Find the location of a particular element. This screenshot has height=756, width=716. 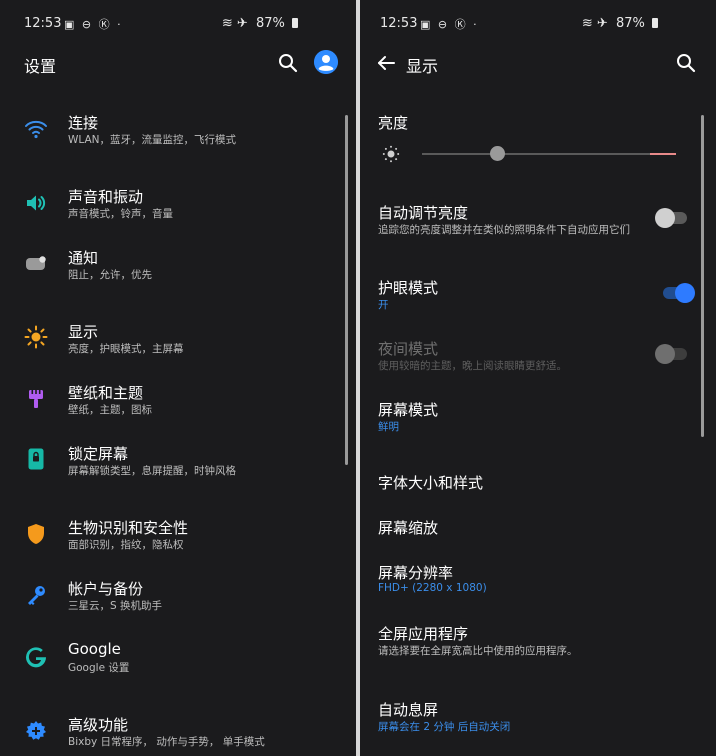

settings-item-display: 显示 亮度，护眼模式，主屏幕 is located at coordinates (170, 346).